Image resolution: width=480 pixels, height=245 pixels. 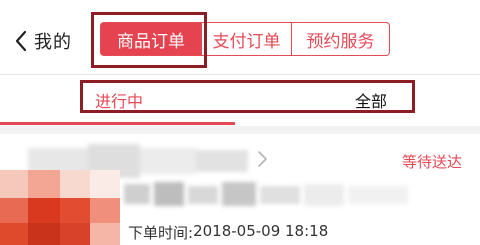 What do you see at coordinates (240, 74) in the screenshot?
I see `header-divider` at bounding box center [240, 74].